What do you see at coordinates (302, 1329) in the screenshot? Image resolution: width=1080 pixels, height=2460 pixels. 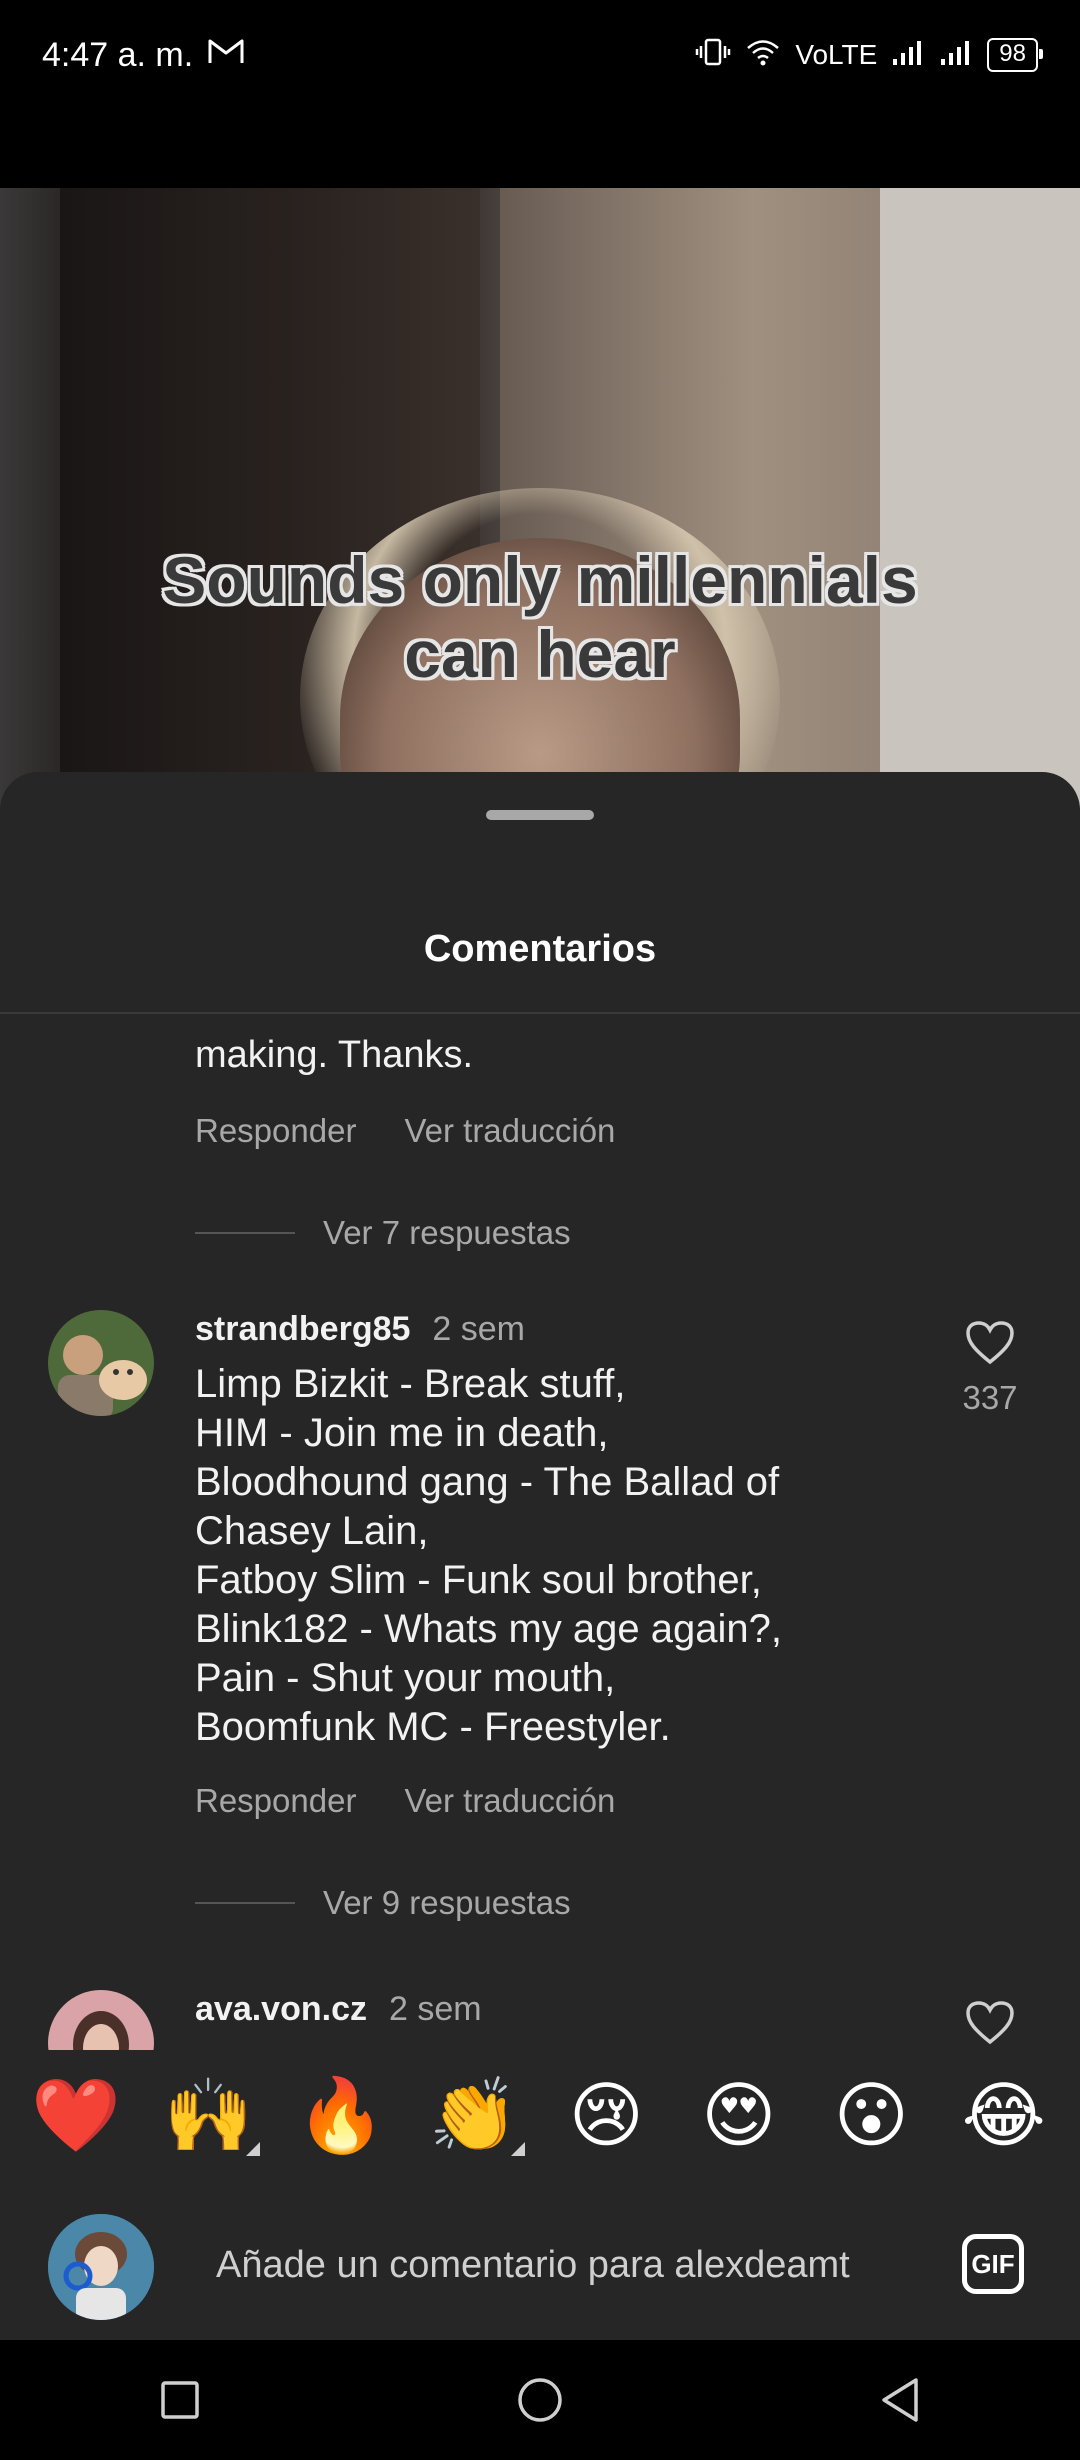 I see `comment-username: strandberg85` at bounding box center [302, 1329].